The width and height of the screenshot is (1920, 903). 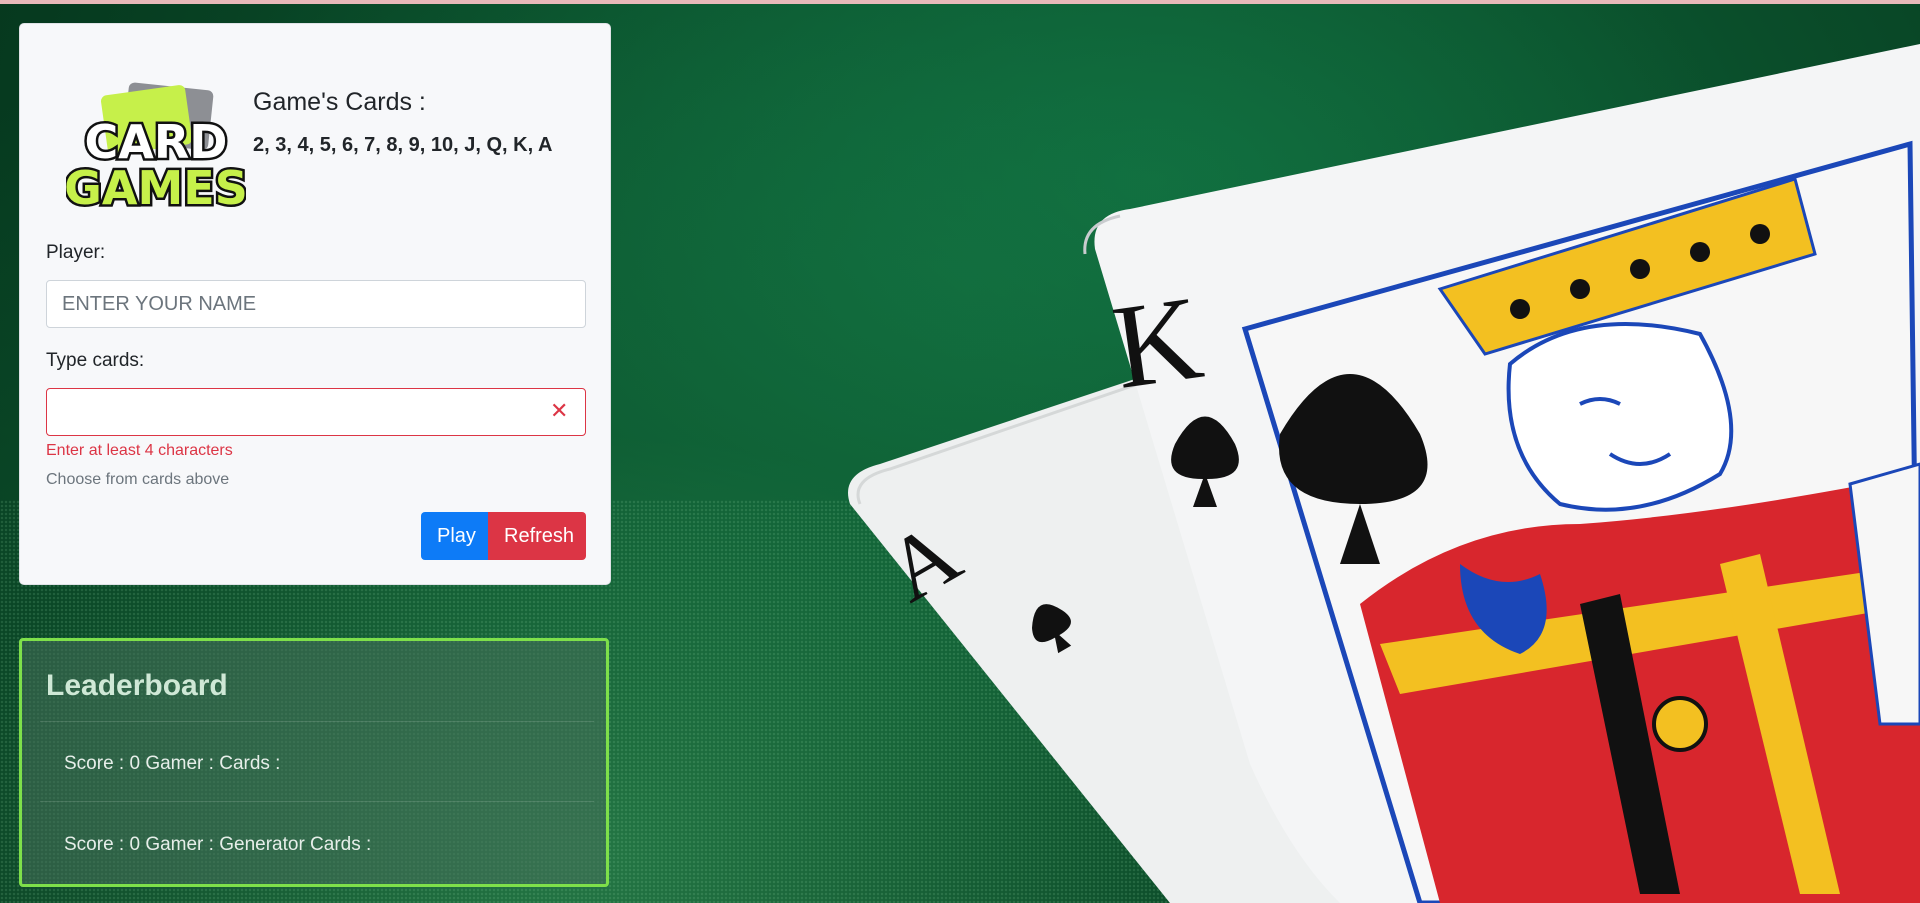 I want to click on type-cards-label: Type cards:, so click(x=95, y=360).